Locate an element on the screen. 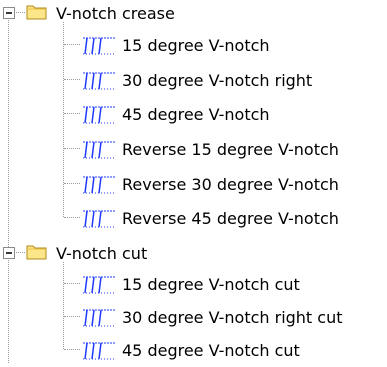 Image resolution: width=387 pixels, height=367 pixels. tree-leaf: Reverse 15 degree V-notch is located at coordinates (193, 151).